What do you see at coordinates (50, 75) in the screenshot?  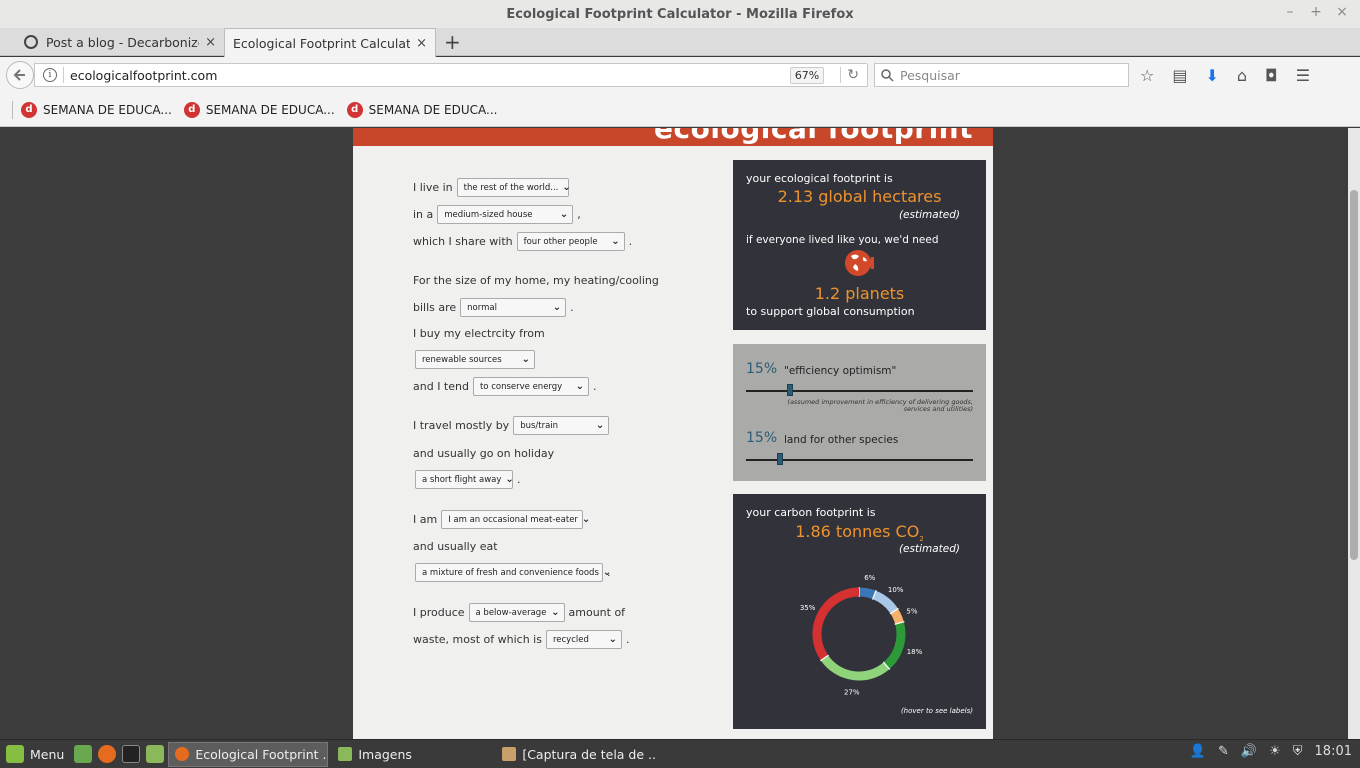 I see `info-icon: i` at bounding box center [50, 75].